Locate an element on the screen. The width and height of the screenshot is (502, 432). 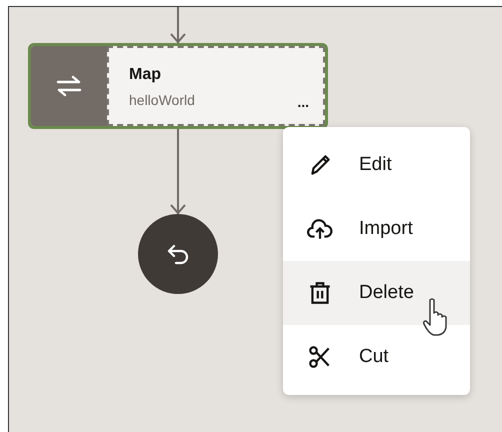
swap-arrows-icon is located at coordinates (69, 86).